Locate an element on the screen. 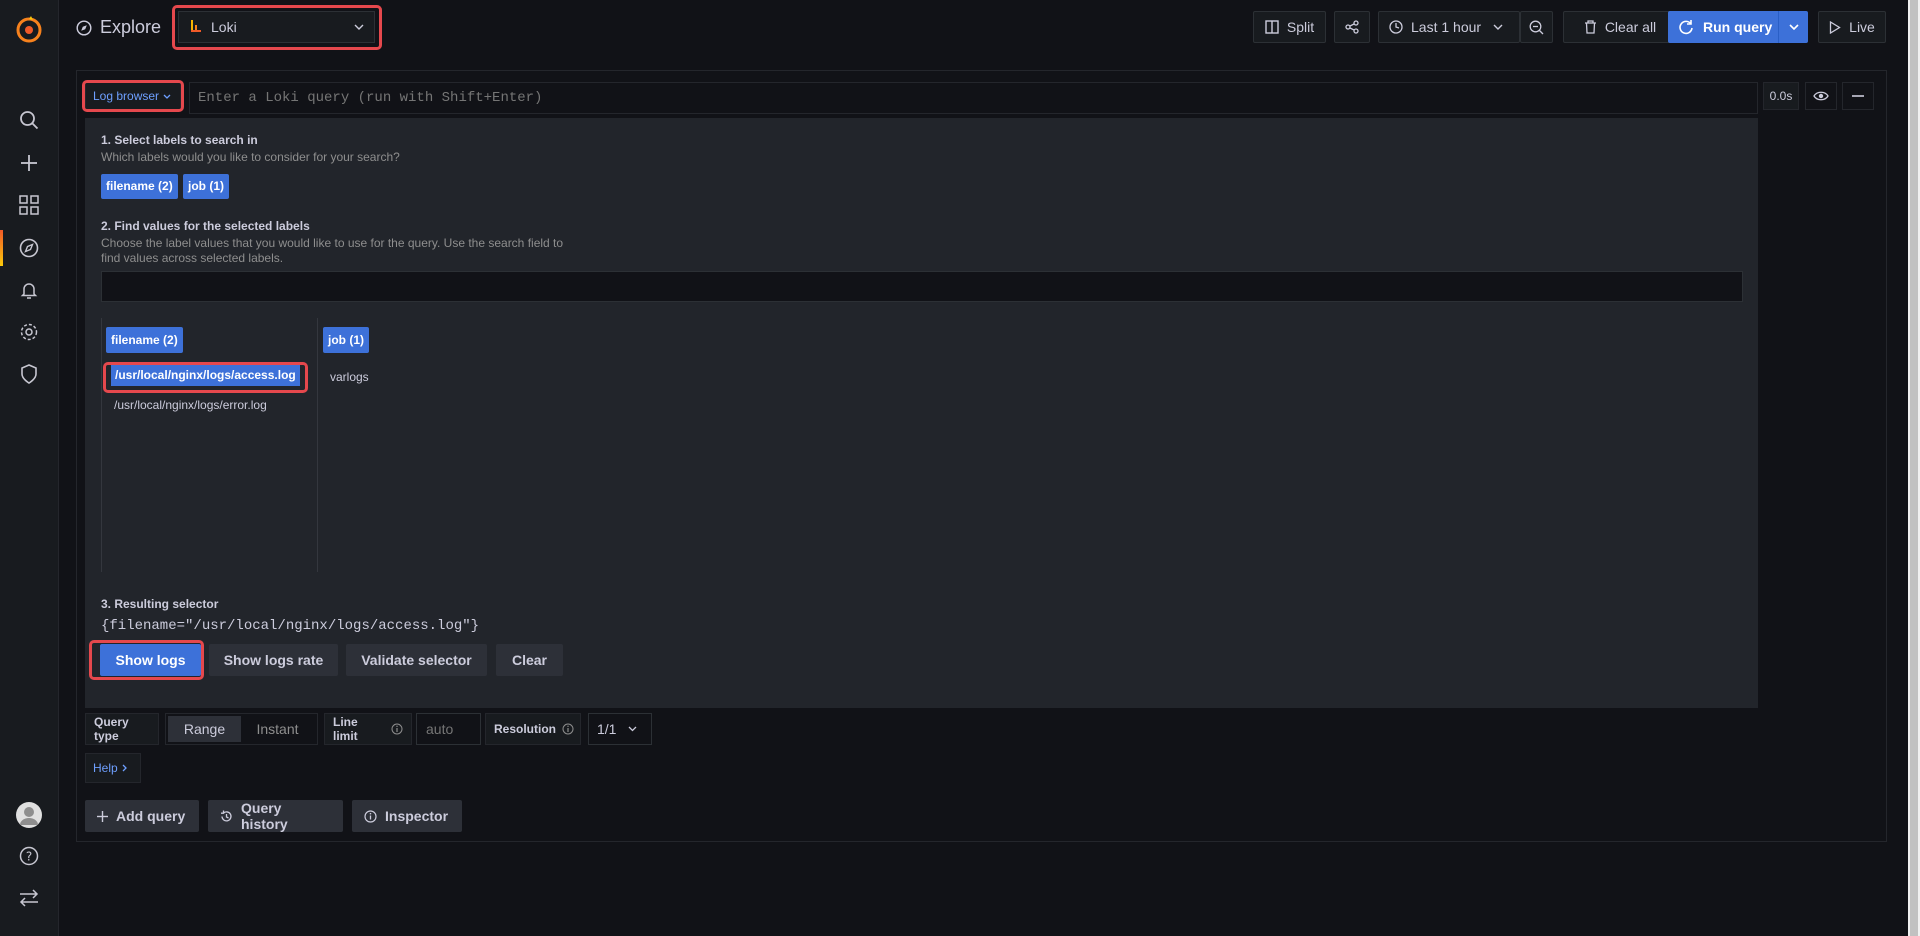 This screenshot has height=936, width=1920. inspector-label: Inspector is located at coordinates (417, 816).